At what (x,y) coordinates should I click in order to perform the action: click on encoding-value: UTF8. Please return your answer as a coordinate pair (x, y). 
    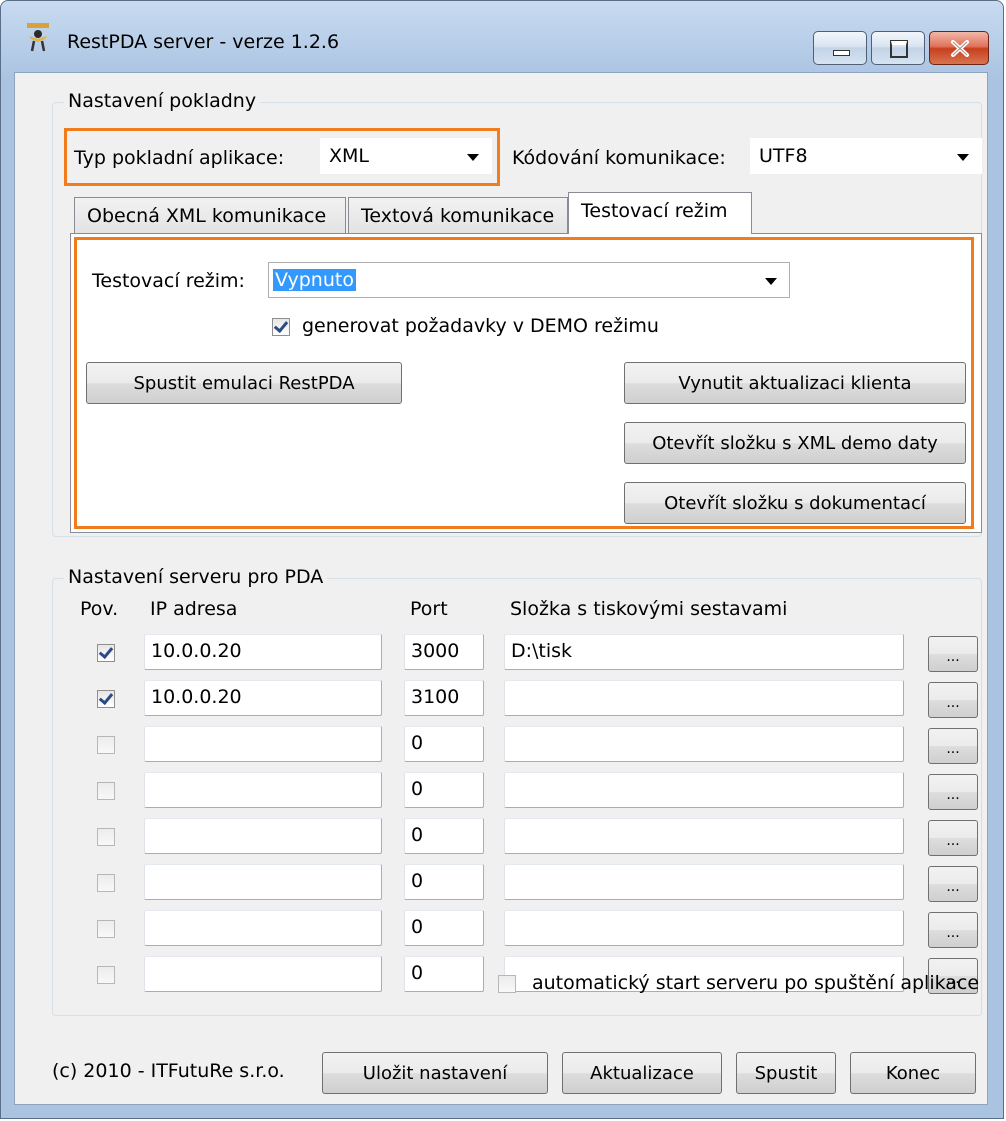
    Looking at the image, I should click on (783, 156).